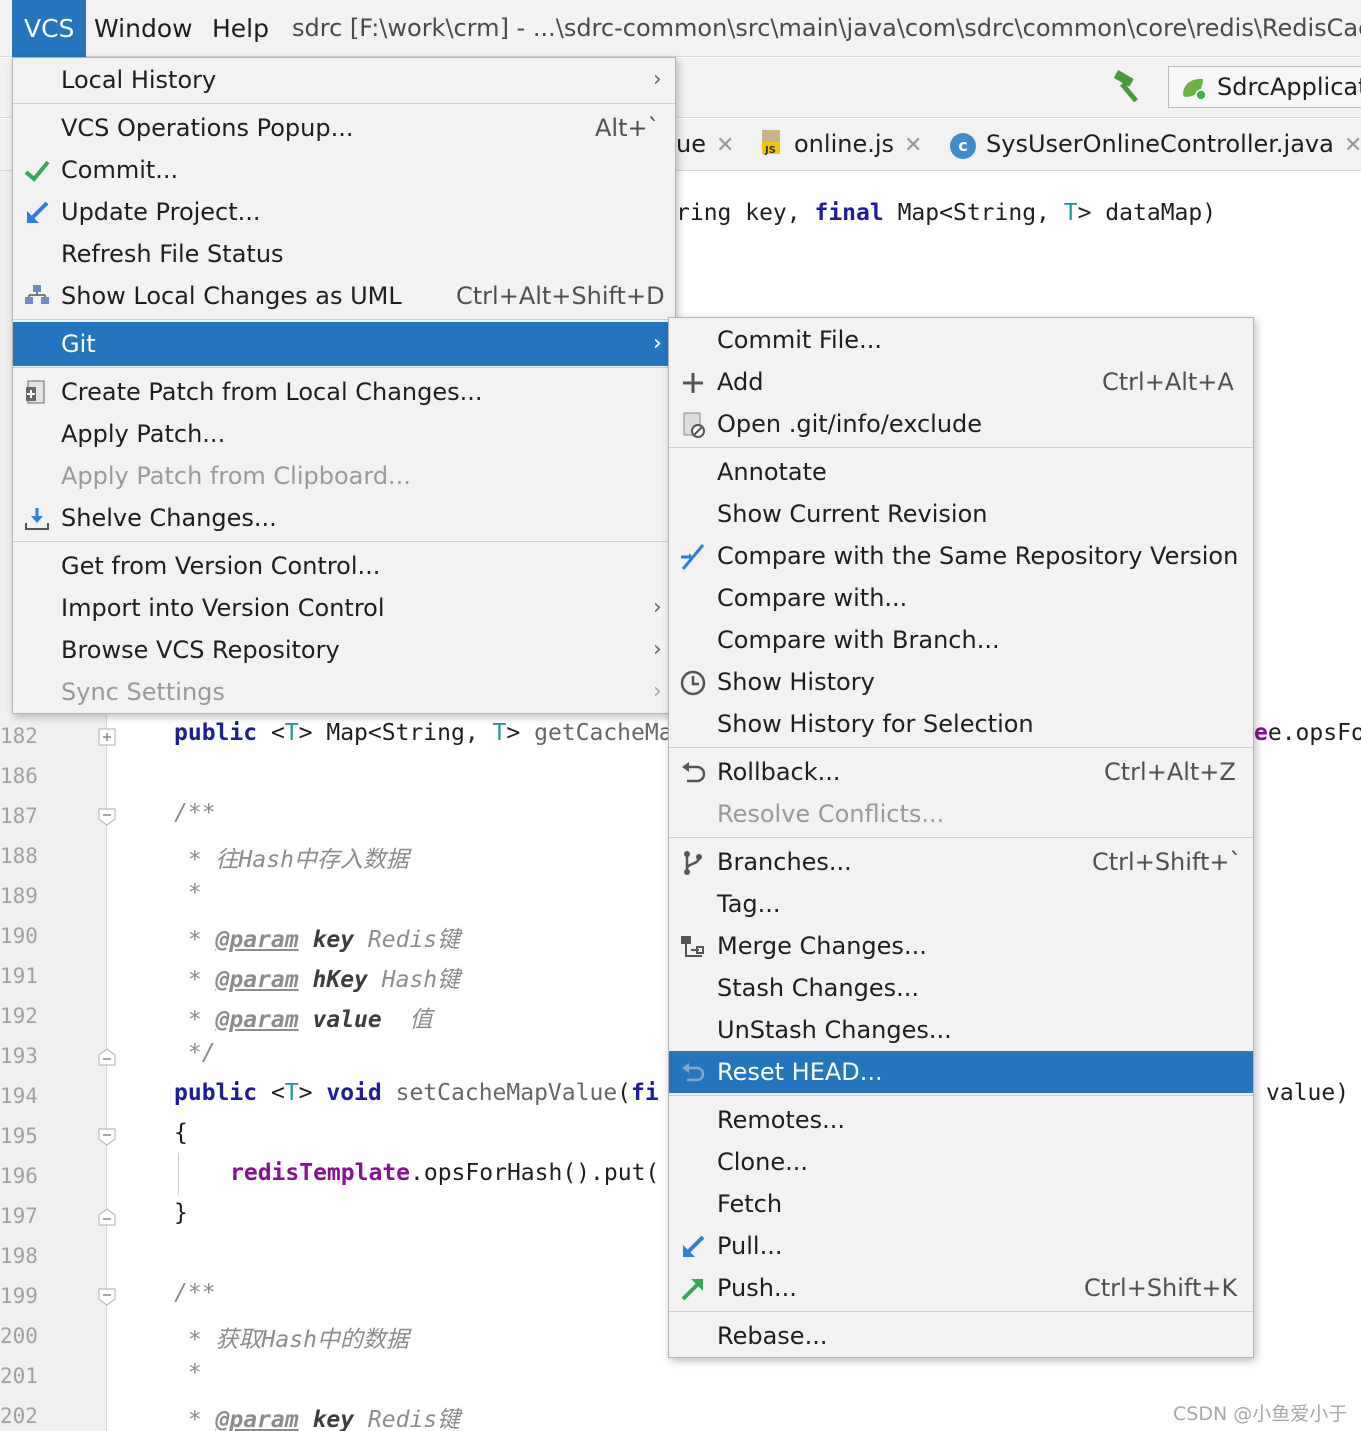  What do you see at coordinates (344, 128) in the screenshot?
I see `menu-item-vcs-operations-popup: VCS Operations Popup... Alt+`` at bounding box center [344, 128].